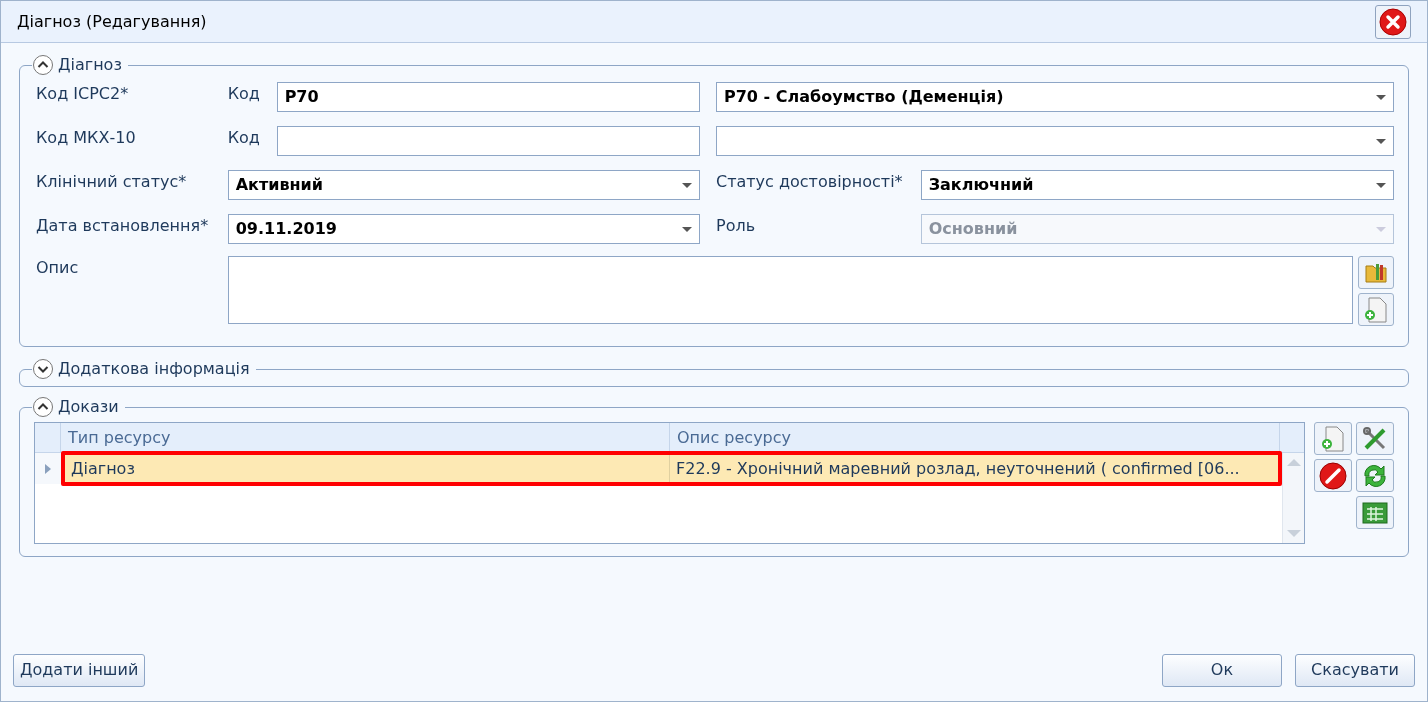  Describe the element at coordinates (1055, 141) in the screenshot. I see `diagnosis-dropdown` at that location.